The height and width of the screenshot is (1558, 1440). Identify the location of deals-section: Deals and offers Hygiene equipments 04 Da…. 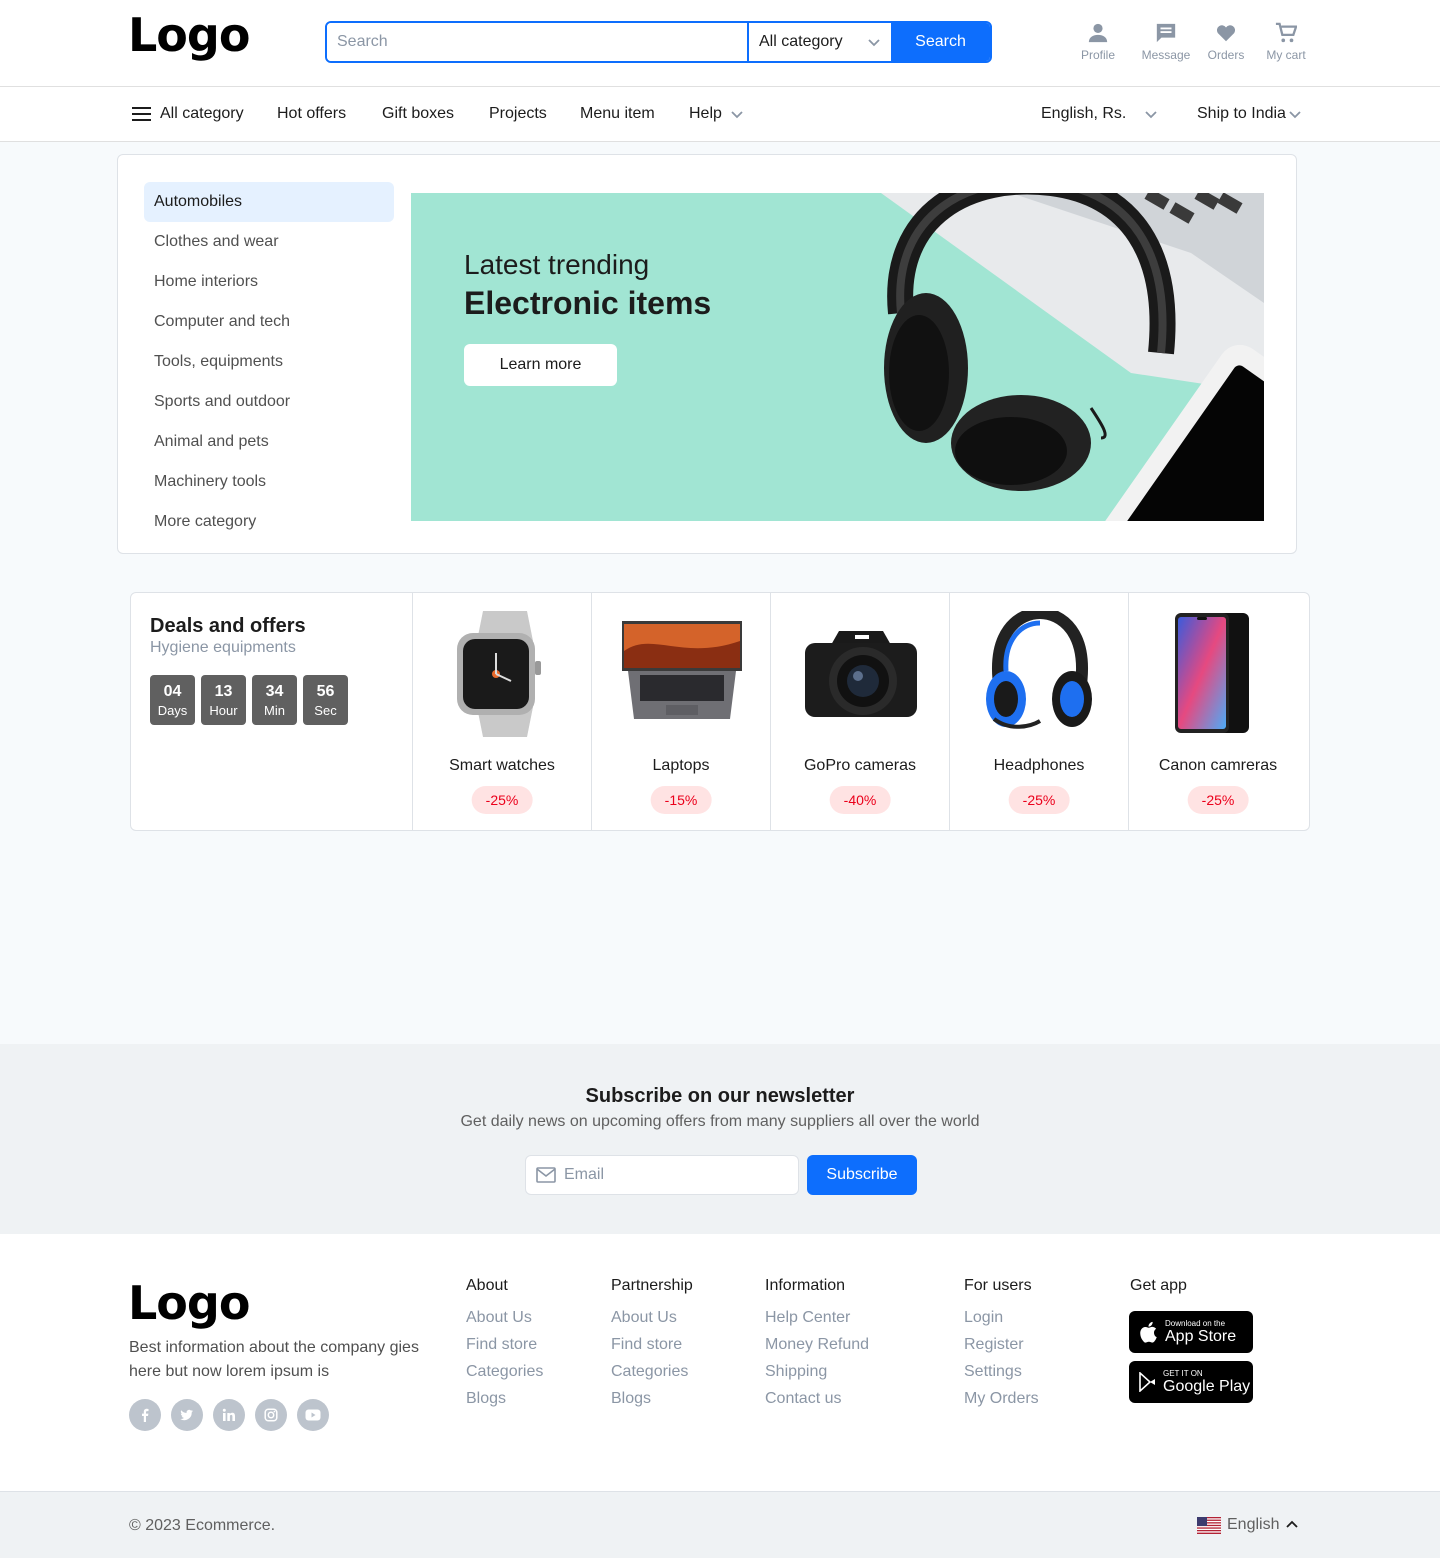
(720, 711).